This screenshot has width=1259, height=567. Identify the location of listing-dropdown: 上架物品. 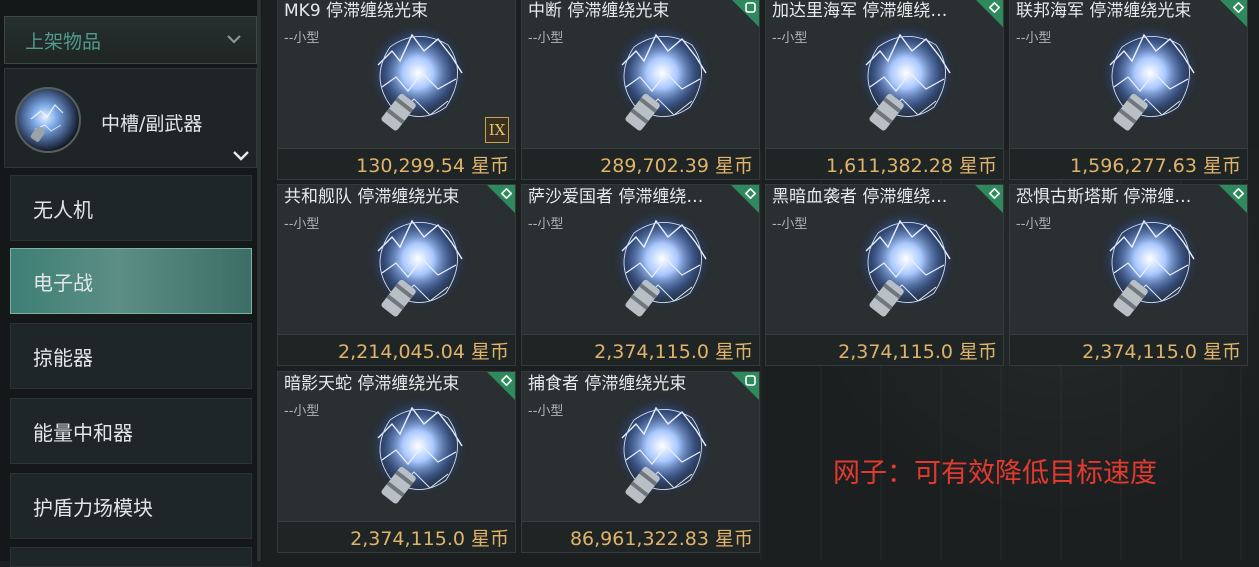
(130, 40).